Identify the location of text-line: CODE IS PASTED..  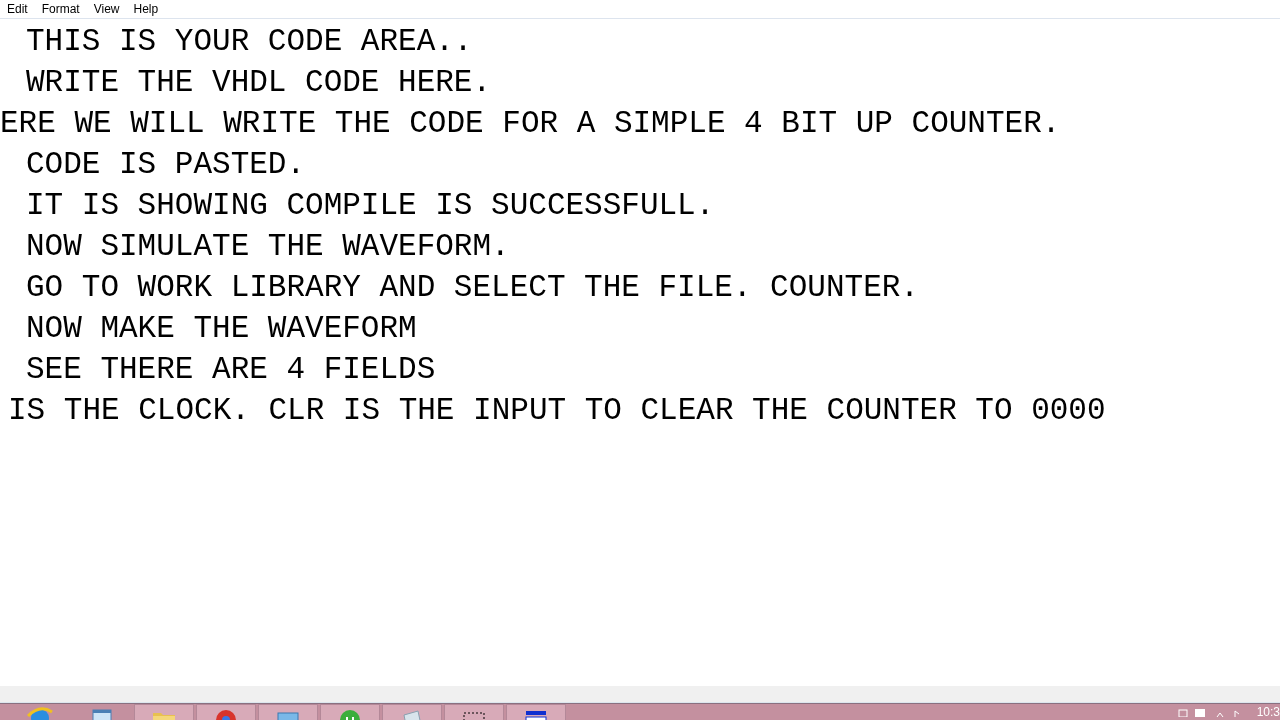
(165, 165).